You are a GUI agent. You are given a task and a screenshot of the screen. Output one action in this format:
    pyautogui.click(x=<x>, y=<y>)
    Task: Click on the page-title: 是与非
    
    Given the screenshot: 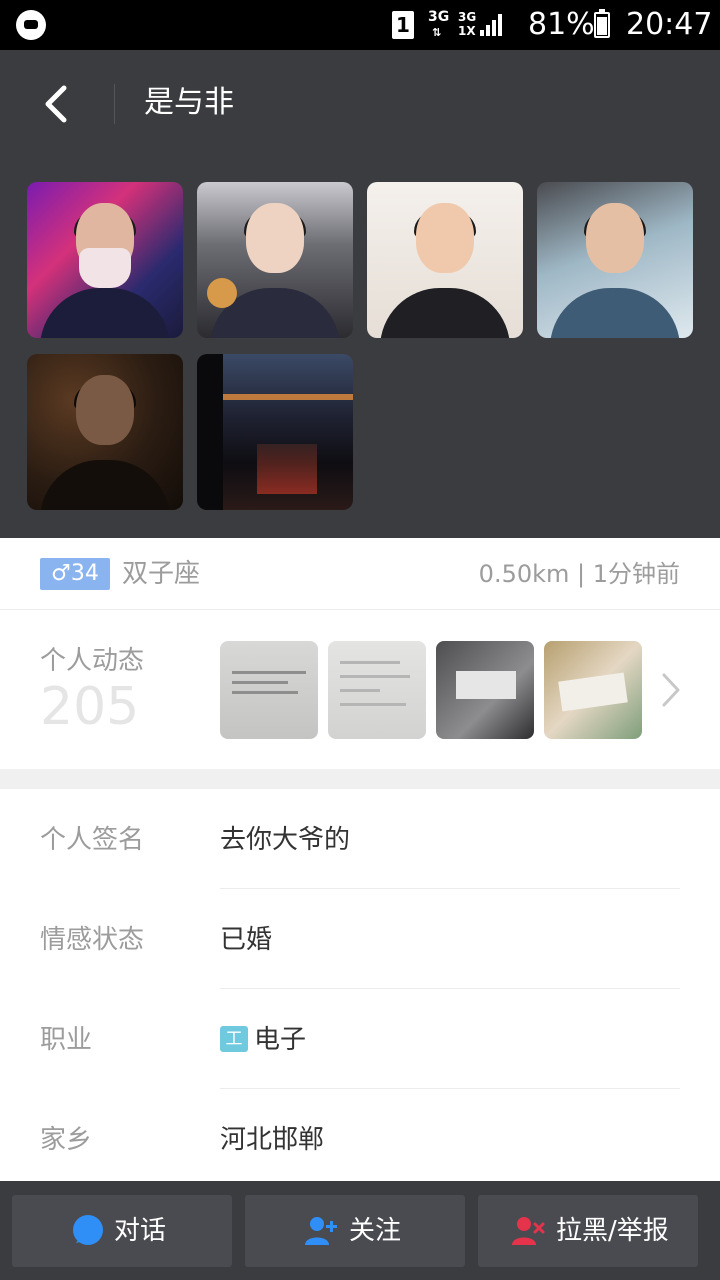 What is the action you would take?
    pyautogui.click(x=189, y=102)
    